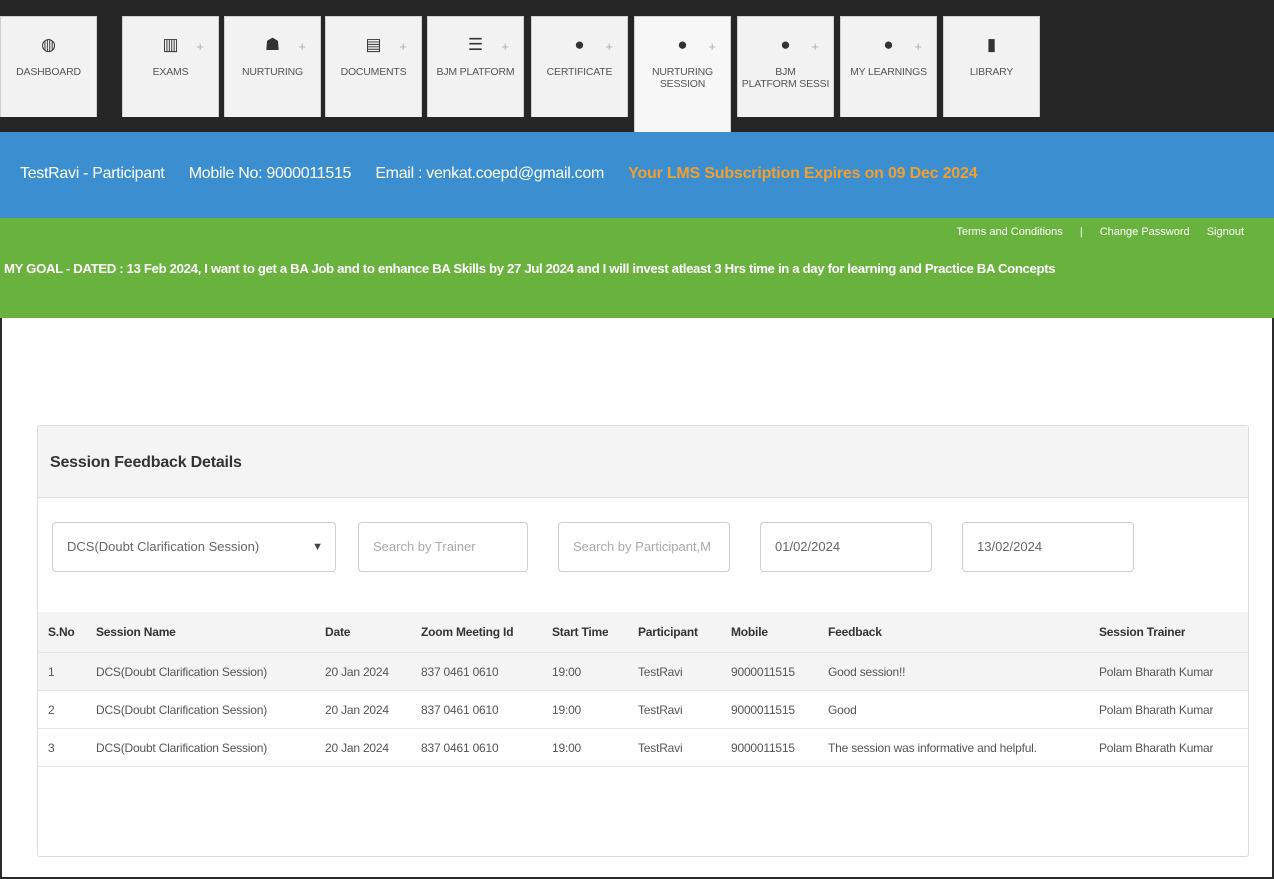 The width and height of the screenshot is (1274, 879). I want to click on tab-bjm-platform: ☰ + BJM PLATFORM, so click(475, 66).